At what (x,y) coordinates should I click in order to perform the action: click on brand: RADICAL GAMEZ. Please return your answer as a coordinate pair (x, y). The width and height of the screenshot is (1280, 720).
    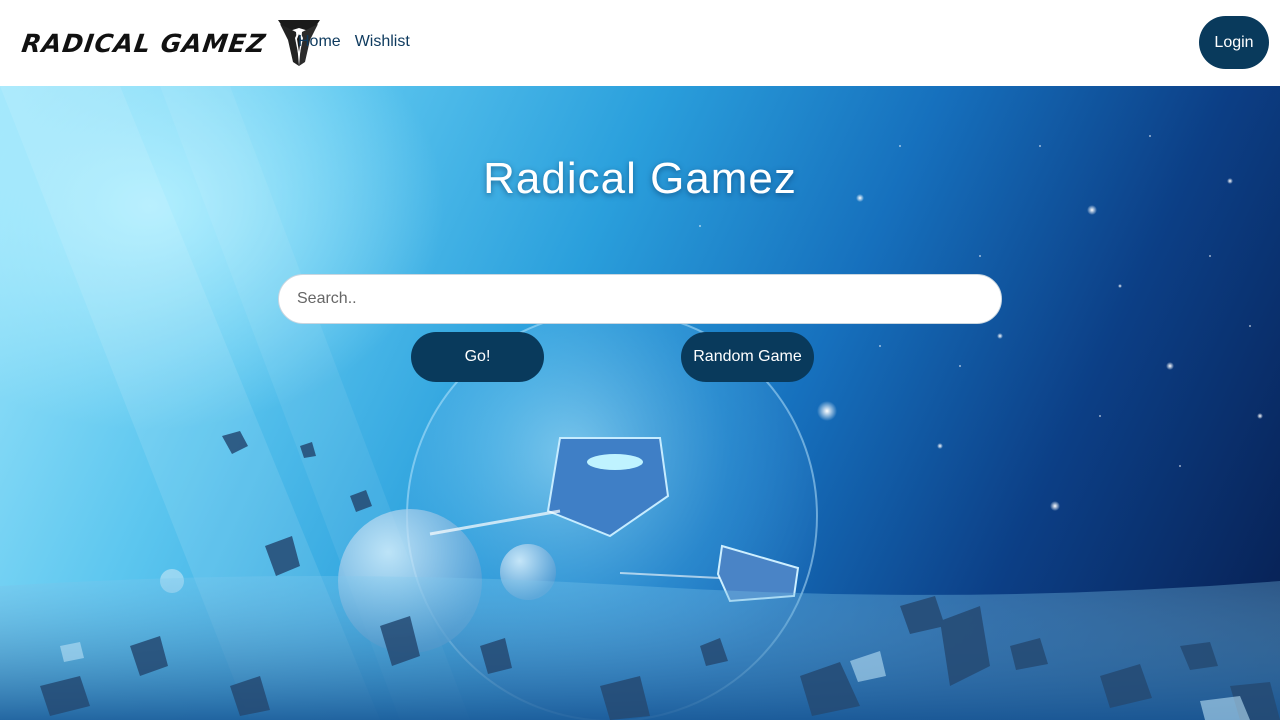
    Looking at the image, I should click on (171, 43).